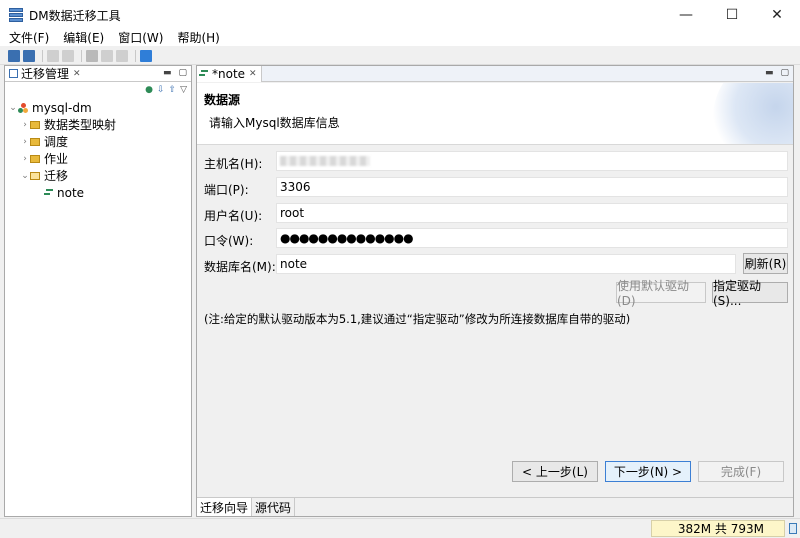  What do you see at coordinates (35, 175) in the screenshot?
I see `folder-open-icon` at bounding box center [35, 175].